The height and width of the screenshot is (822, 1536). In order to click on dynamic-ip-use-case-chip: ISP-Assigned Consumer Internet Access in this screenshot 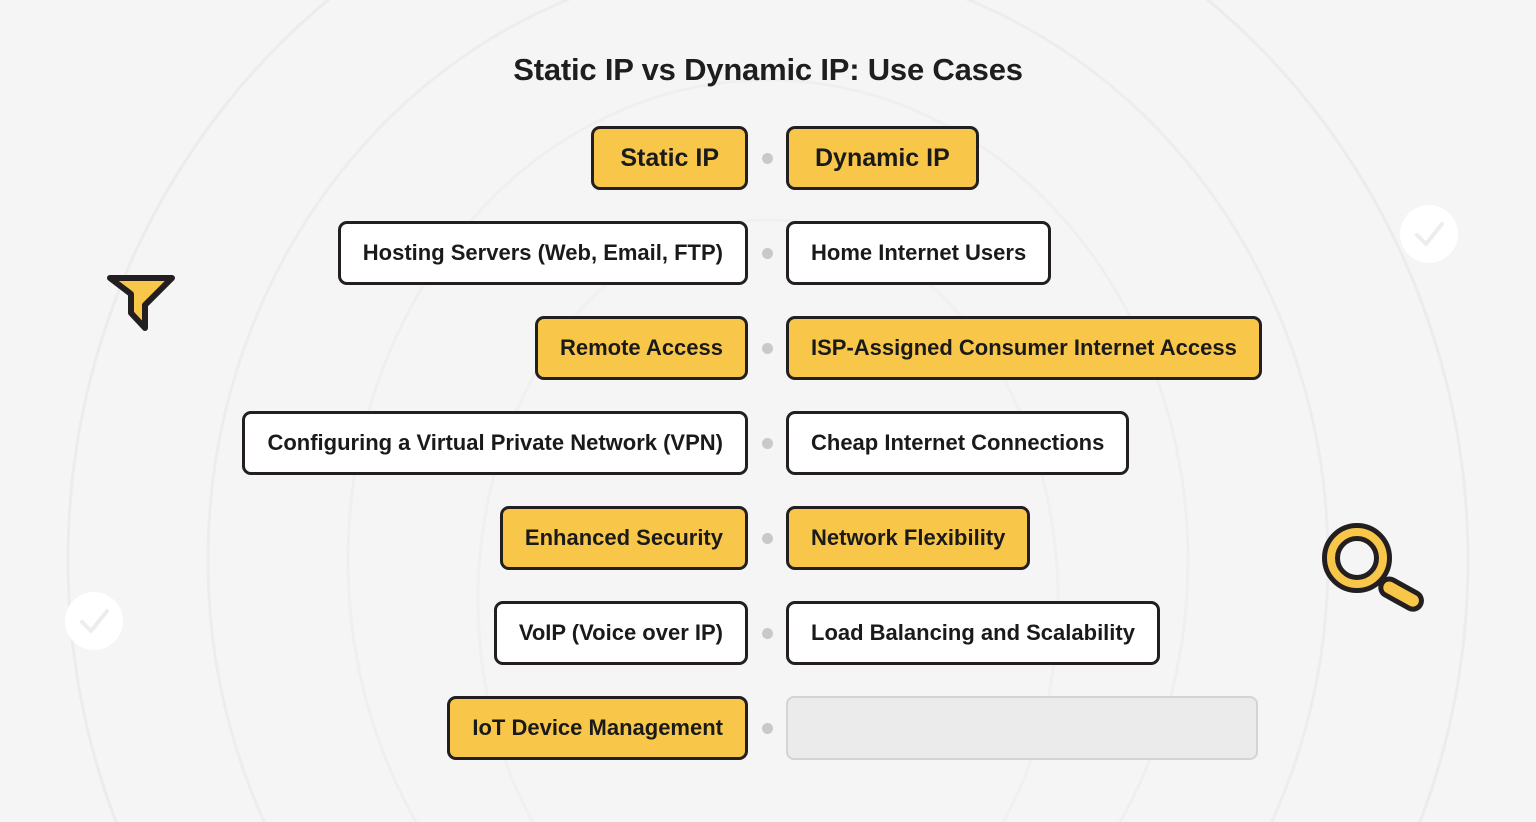, I will do `click(1024, 348)`.